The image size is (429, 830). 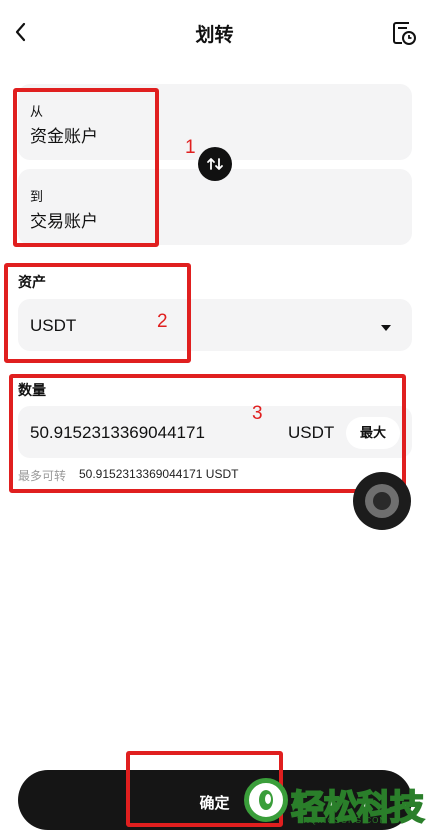 I want to click on watermark-subtext: YNQINGSONG.COM, so click(x=342, y=820).